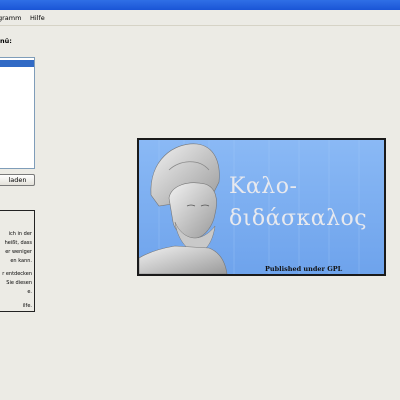  Describe the element at coordinates (37, 18) in the screenshot. I see `menu-hilfe: Hilfe` at that location.